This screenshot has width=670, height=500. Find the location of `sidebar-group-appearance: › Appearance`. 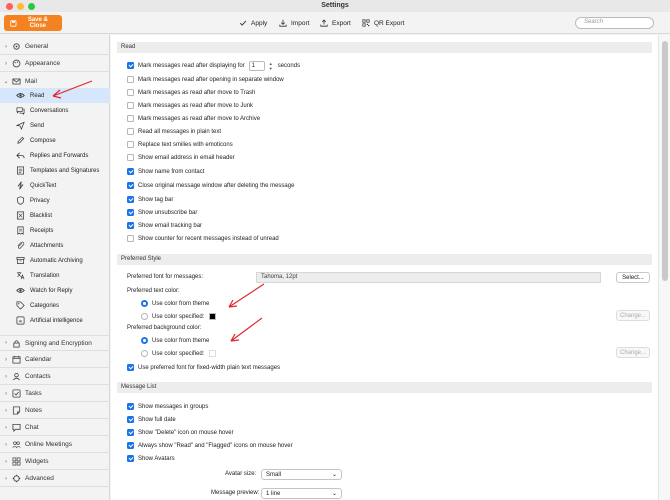

sidebar-group-appearance: › Appearance is located at coordinates (55, 64).